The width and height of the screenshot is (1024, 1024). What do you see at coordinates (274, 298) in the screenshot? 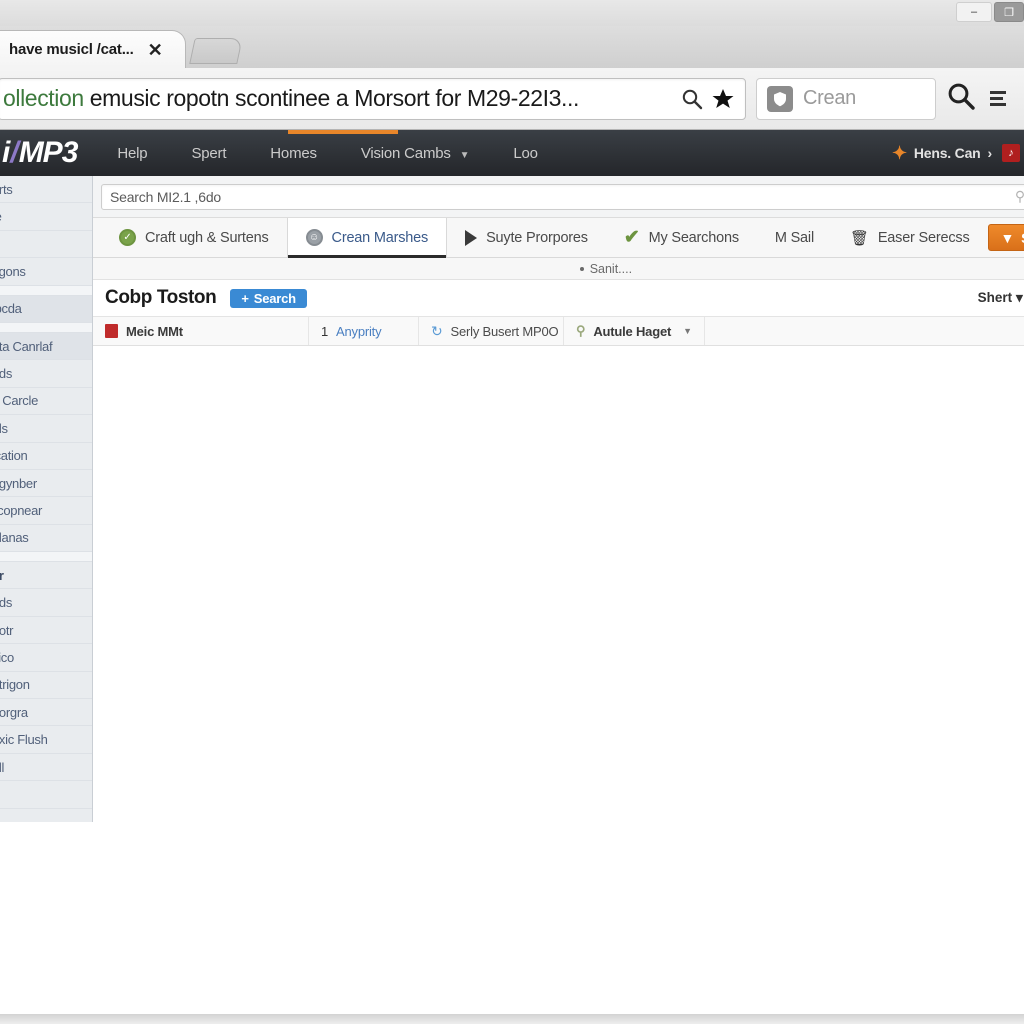
I see `search-pill-label: Search` at bounding box center [274, 298].